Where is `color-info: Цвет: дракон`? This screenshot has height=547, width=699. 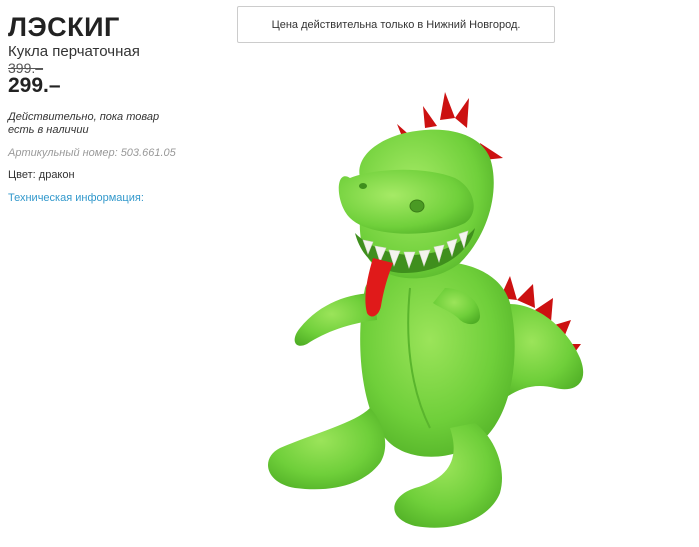
color-info: Цвет: дракон is located at coordinates (103, 175).